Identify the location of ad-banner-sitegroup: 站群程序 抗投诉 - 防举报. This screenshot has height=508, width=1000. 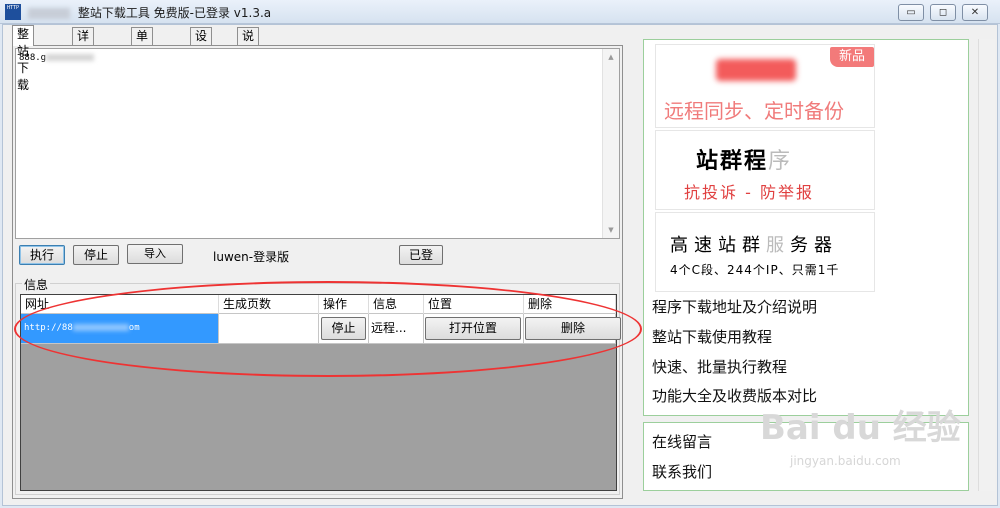
(765, 170).